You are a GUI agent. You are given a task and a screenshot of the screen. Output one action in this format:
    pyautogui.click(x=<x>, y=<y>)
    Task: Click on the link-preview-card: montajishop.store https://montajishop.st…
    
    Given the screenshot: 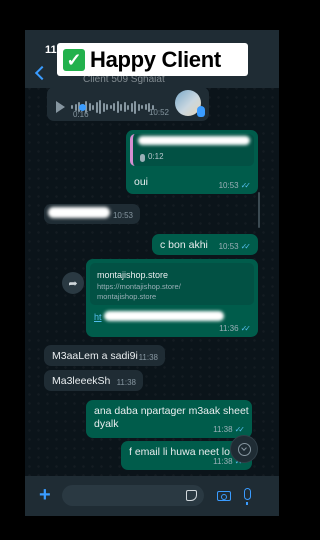 What is the action you would take?
    pyautogui.click(x=172, y=284)
    